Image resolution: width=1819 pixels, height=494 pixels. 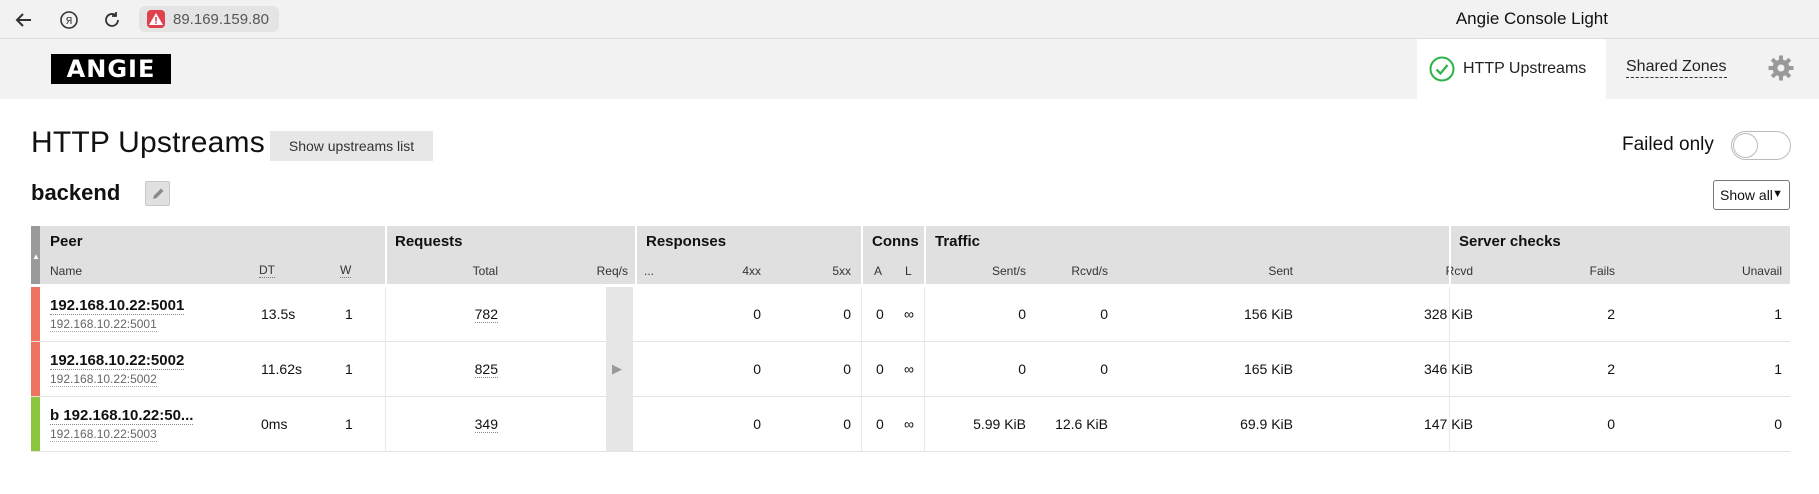 What do you see at coordinates (1252, 271) in the screenshot?
I see `col-sent: Sent` at bounding box center [1252, 271].